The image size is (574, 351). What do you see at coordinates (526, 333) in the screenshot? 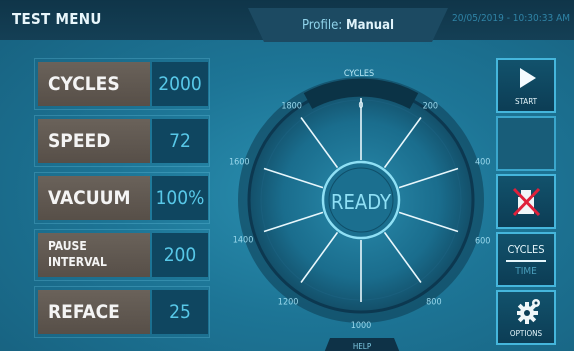
I see `options-button-label: OPTIONS` at bounding box center [526, 333].